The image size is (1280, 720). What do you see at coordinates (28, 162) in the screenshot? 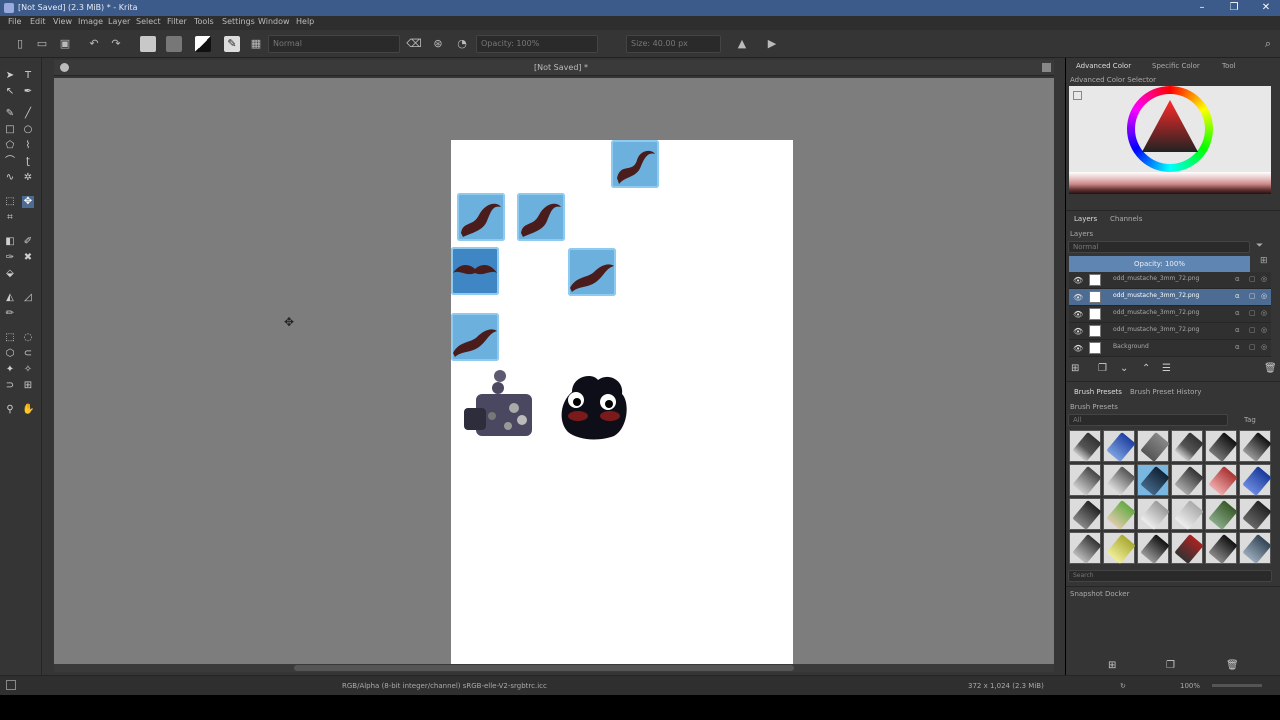
I see `freehand-path-icon: ʈ` at bounding box center [28, 162].